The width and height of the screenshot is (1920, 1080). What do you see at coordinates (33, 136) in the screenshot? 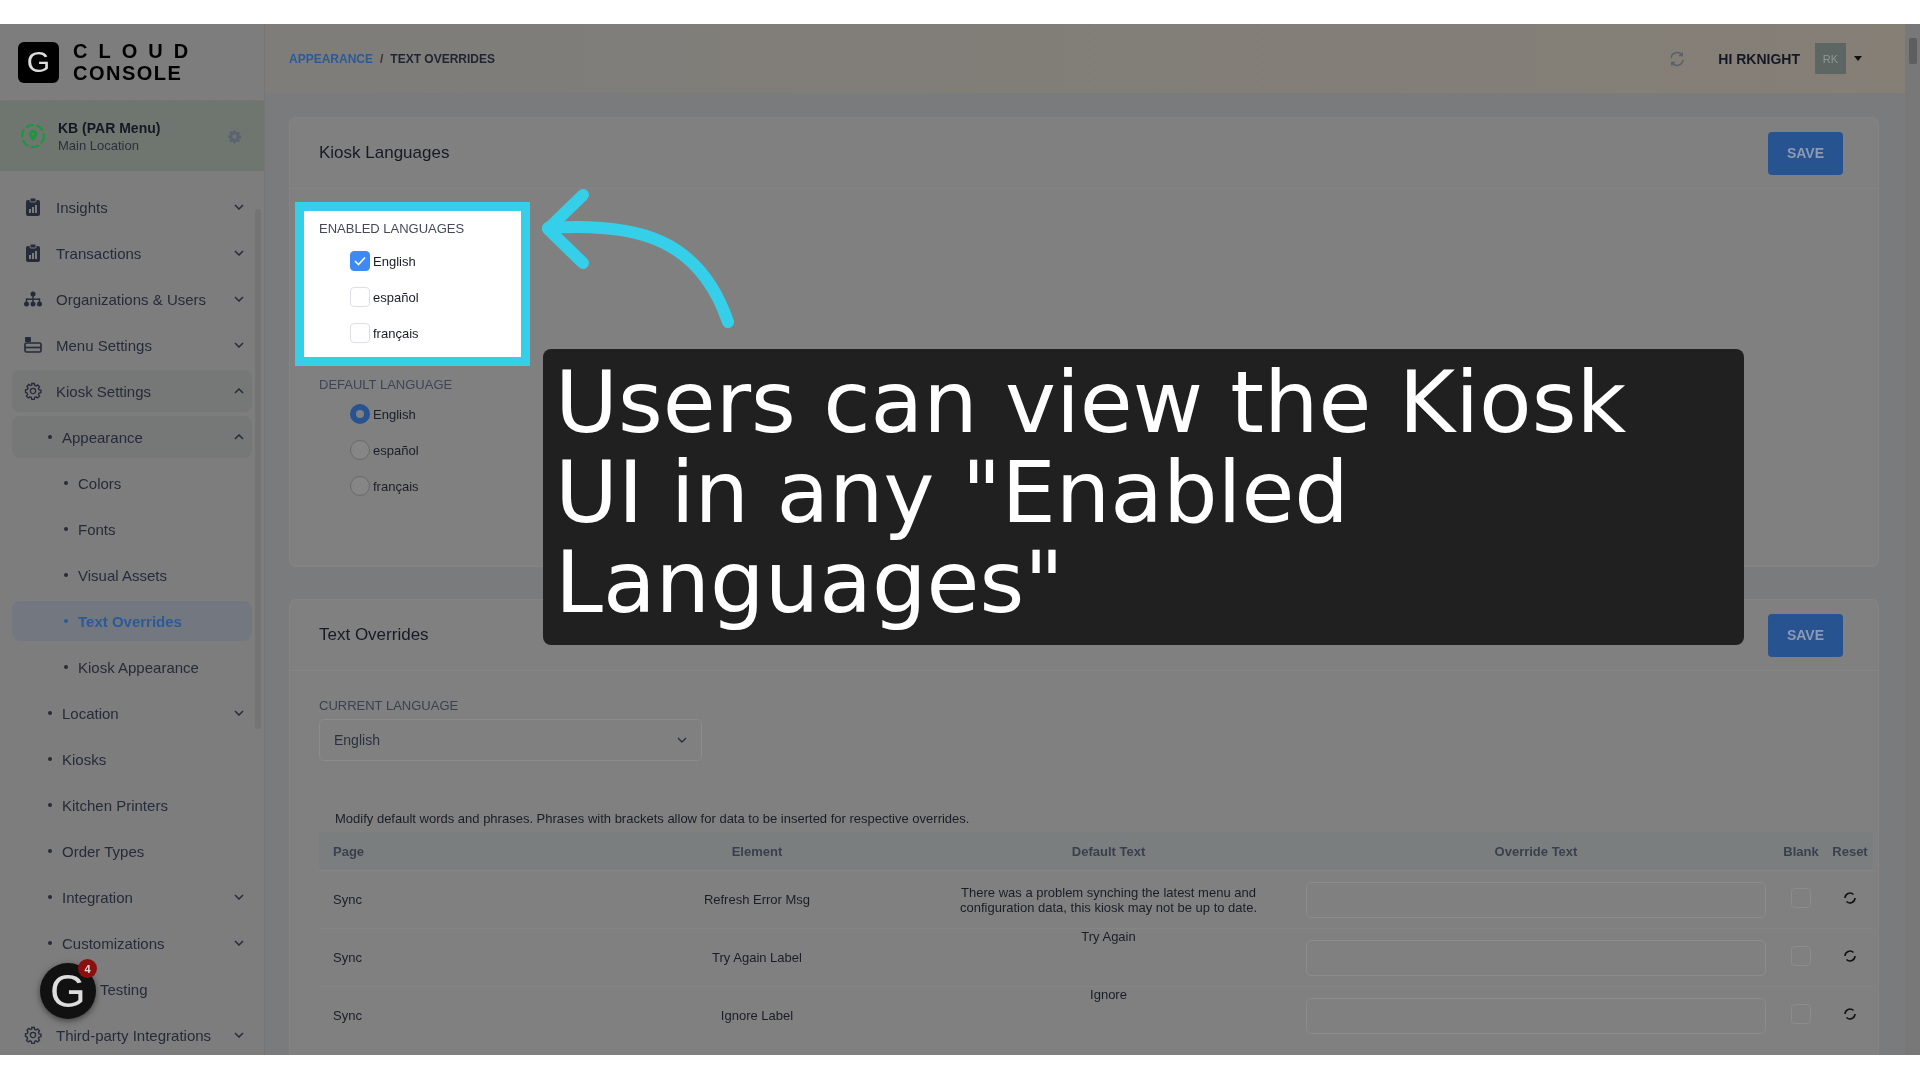
I see `location-pin-icon` at bounding box center [33, 136].